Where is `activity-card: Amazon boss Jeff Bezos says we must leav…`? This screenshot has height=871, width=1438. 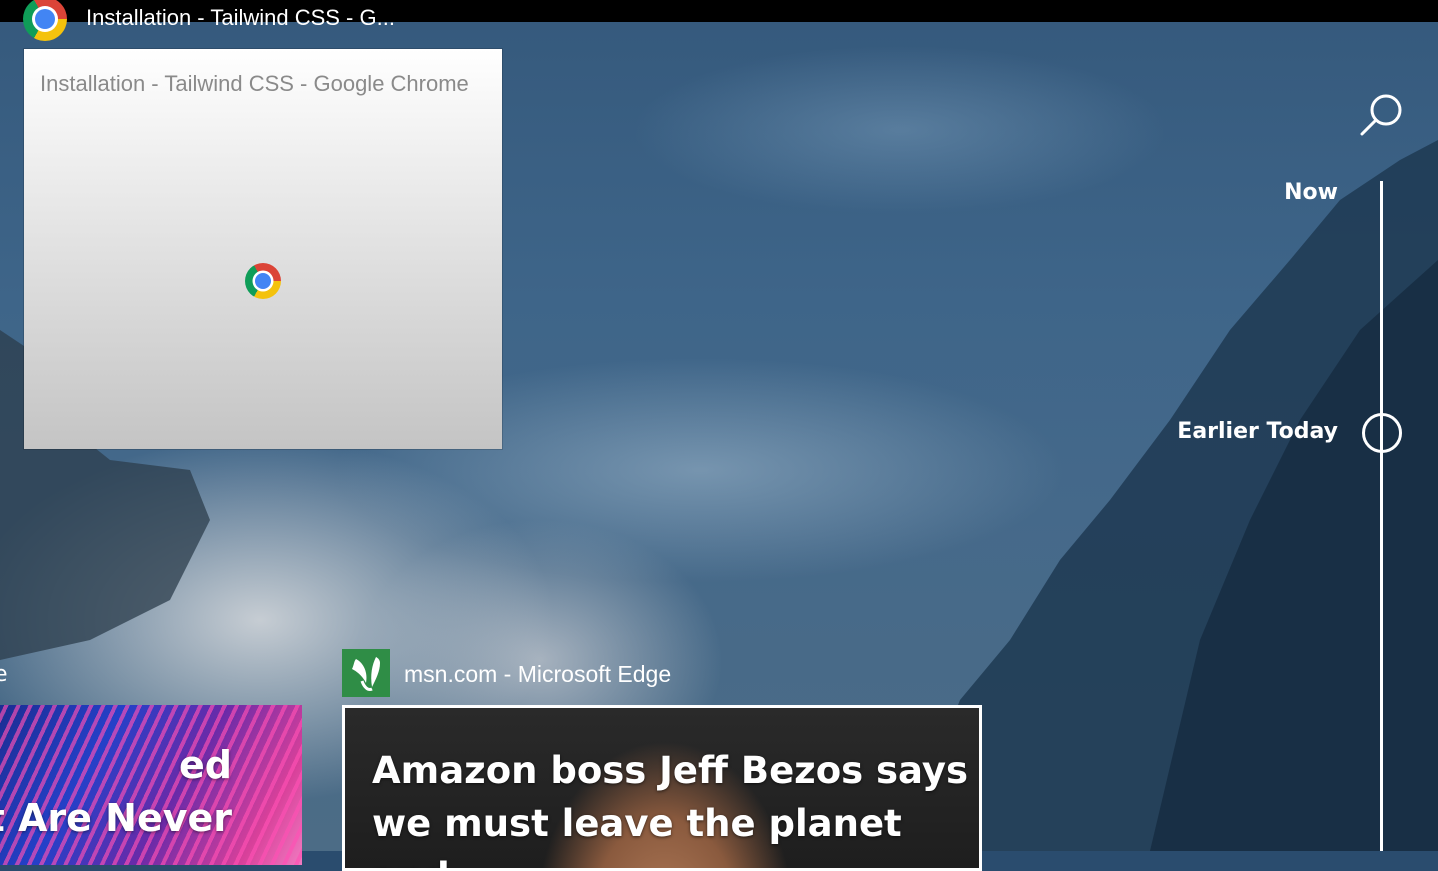
activity-card: Amazon boss Jeff Bezos says we must leav… is located at coordinates (662, 788).